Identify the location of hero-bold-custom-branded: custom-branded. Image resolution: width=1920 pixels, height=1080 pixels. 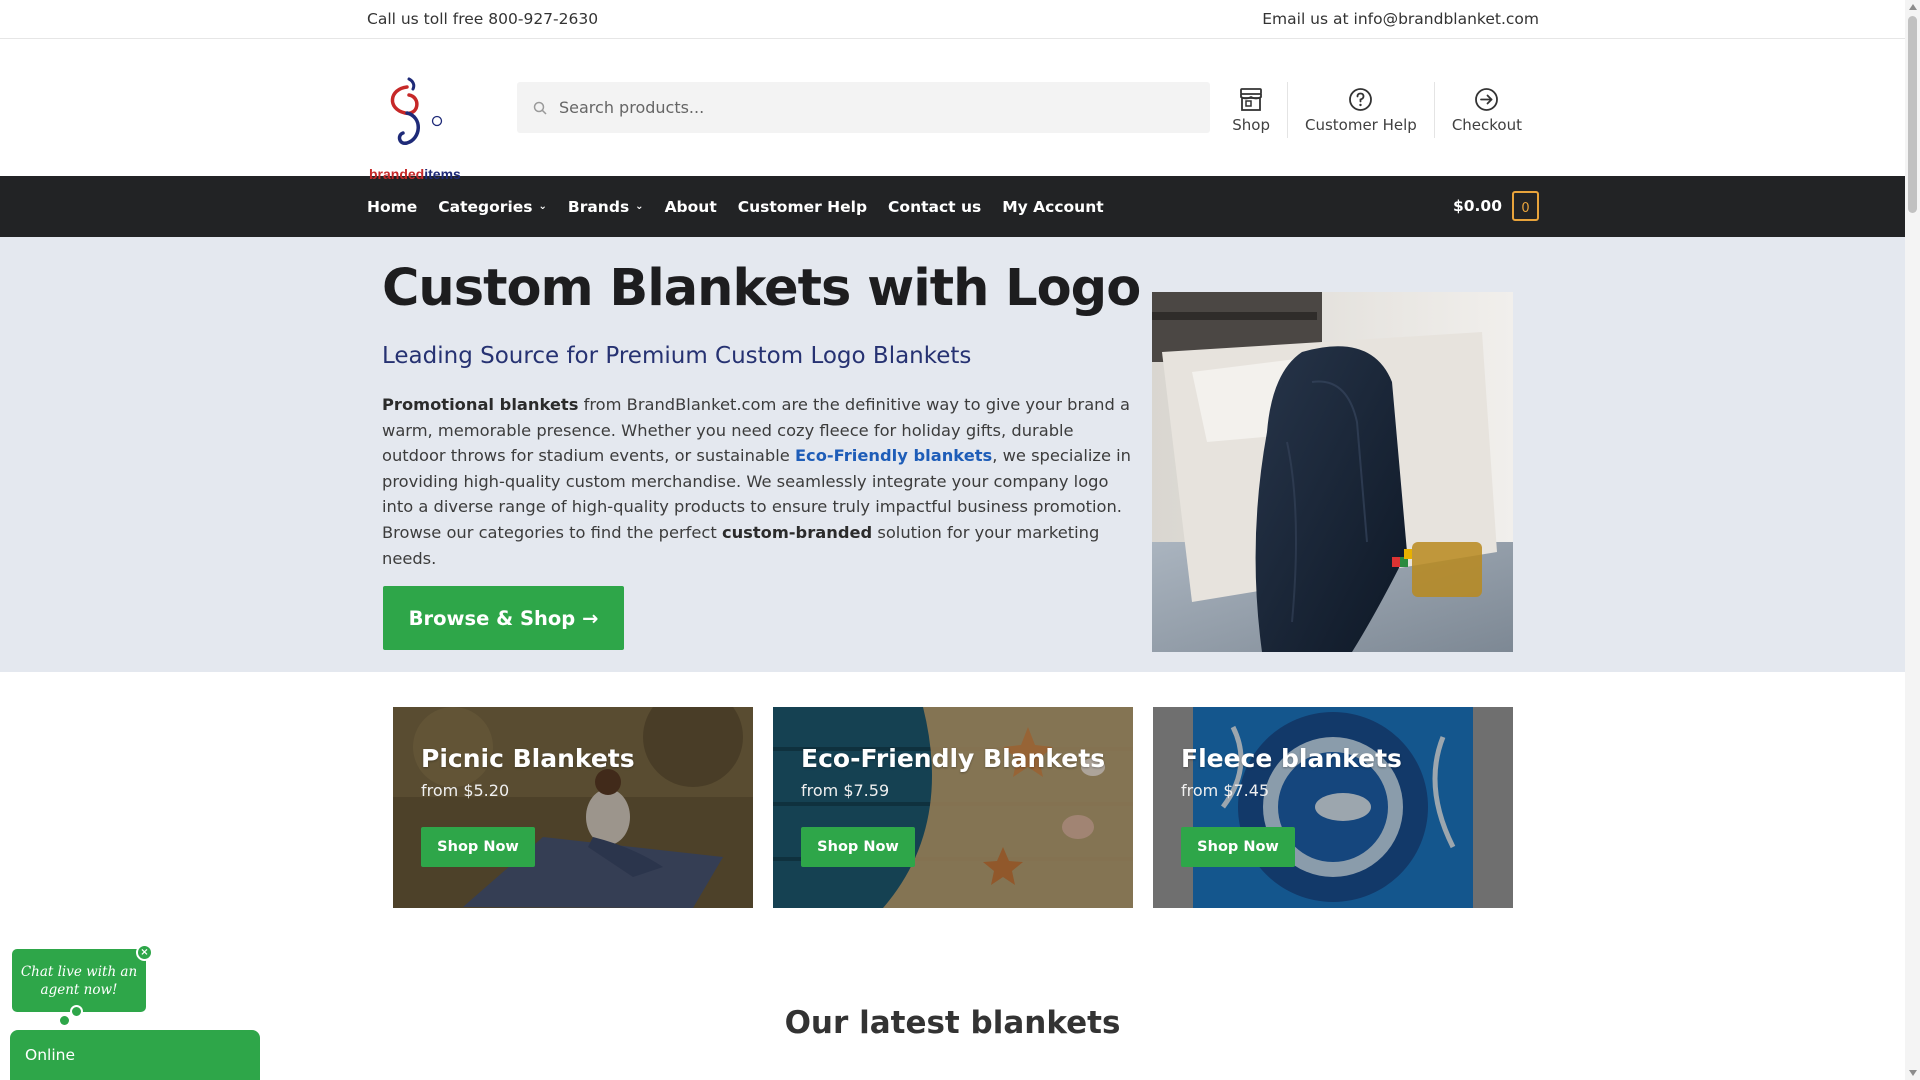
(797, 532).